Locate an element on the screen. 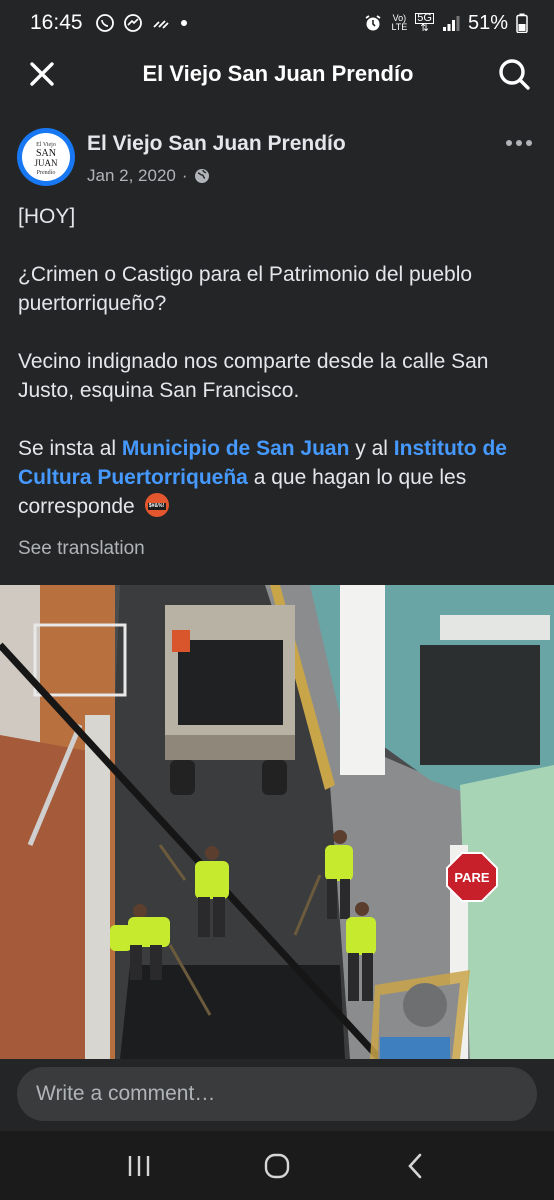  see-translation-link: See translation is located at coordinates (81, 549).